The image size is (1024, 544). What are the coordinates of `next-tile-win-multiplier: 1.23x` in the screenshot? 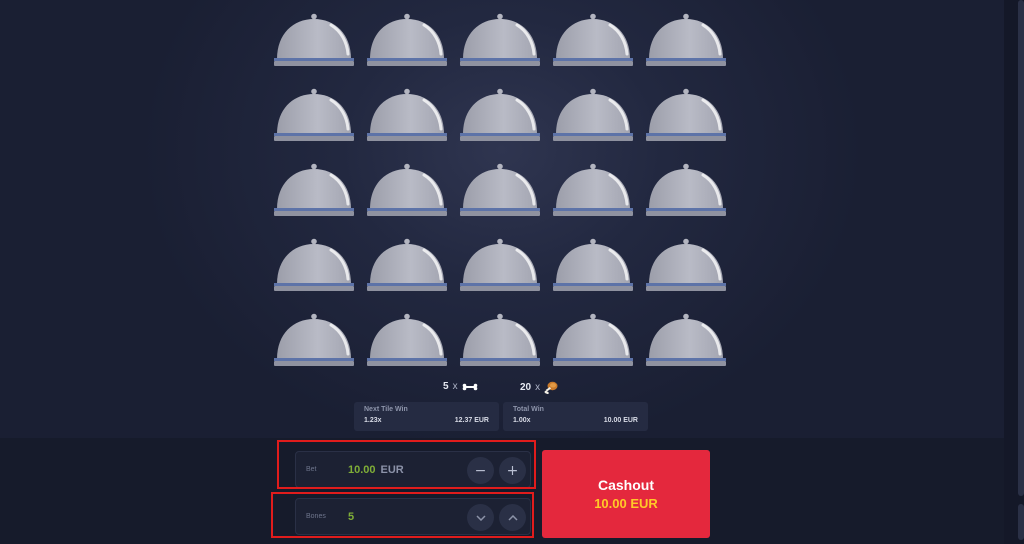 It's located at (373, 420).